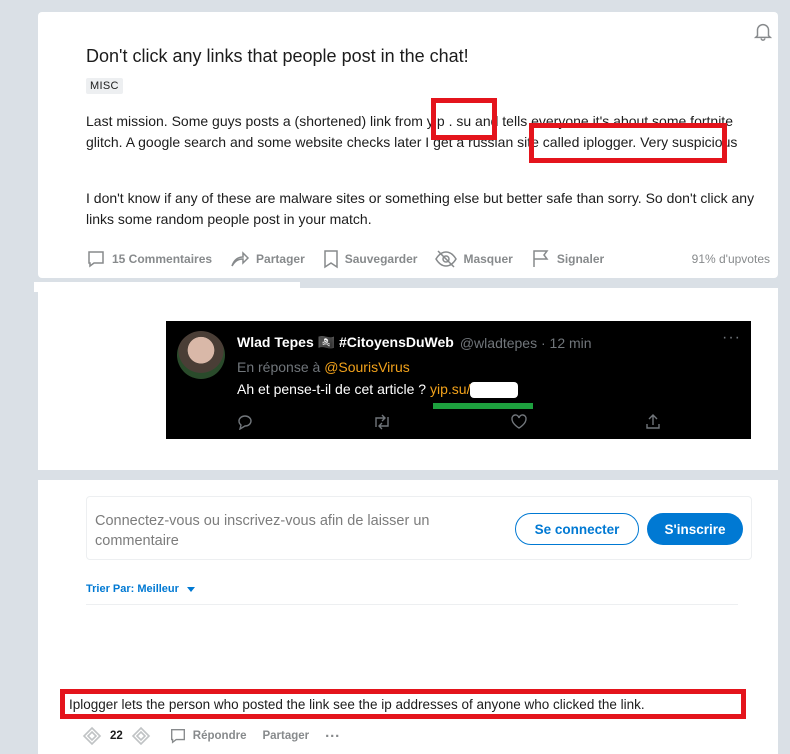  What do you see at coordinates (331, 259) in the screenshot?
I see `bookmark-icon` at bounding box center [331, 259].